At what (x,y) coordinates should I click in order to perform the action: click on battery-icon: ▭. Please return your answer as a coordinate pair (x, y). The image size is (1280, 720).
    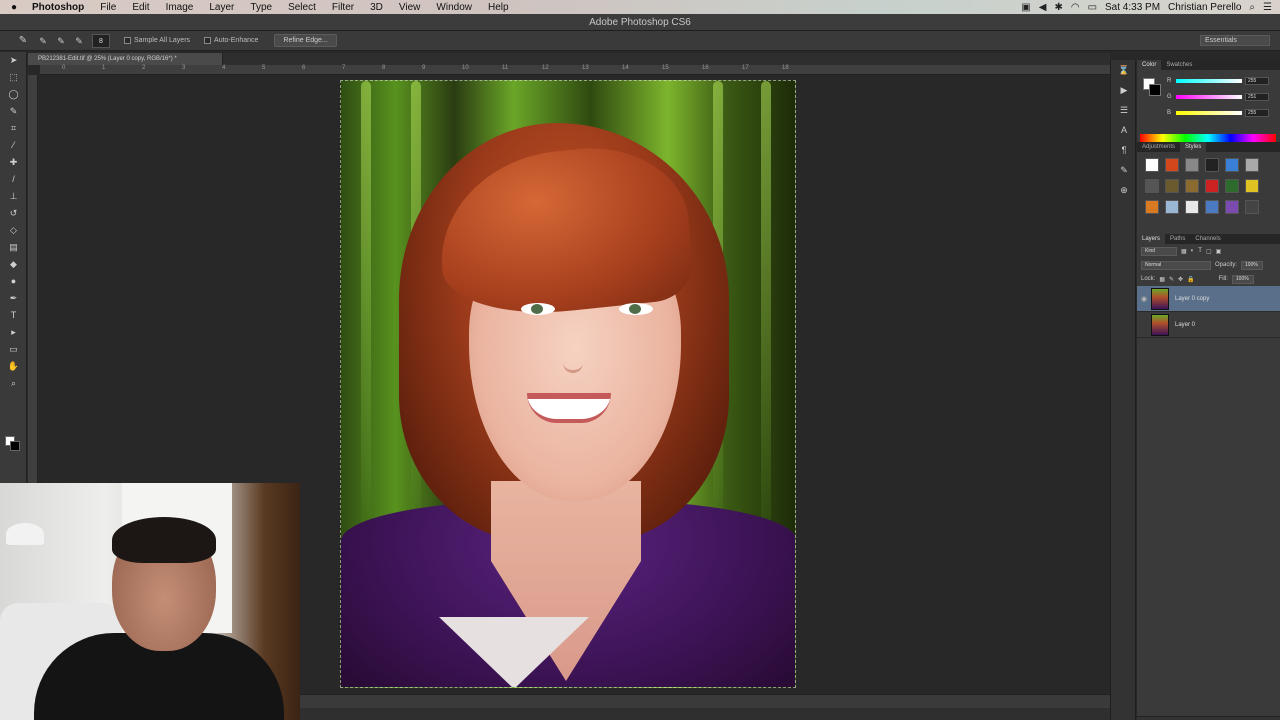
    Looking at the image, I should click on (1092, 7).